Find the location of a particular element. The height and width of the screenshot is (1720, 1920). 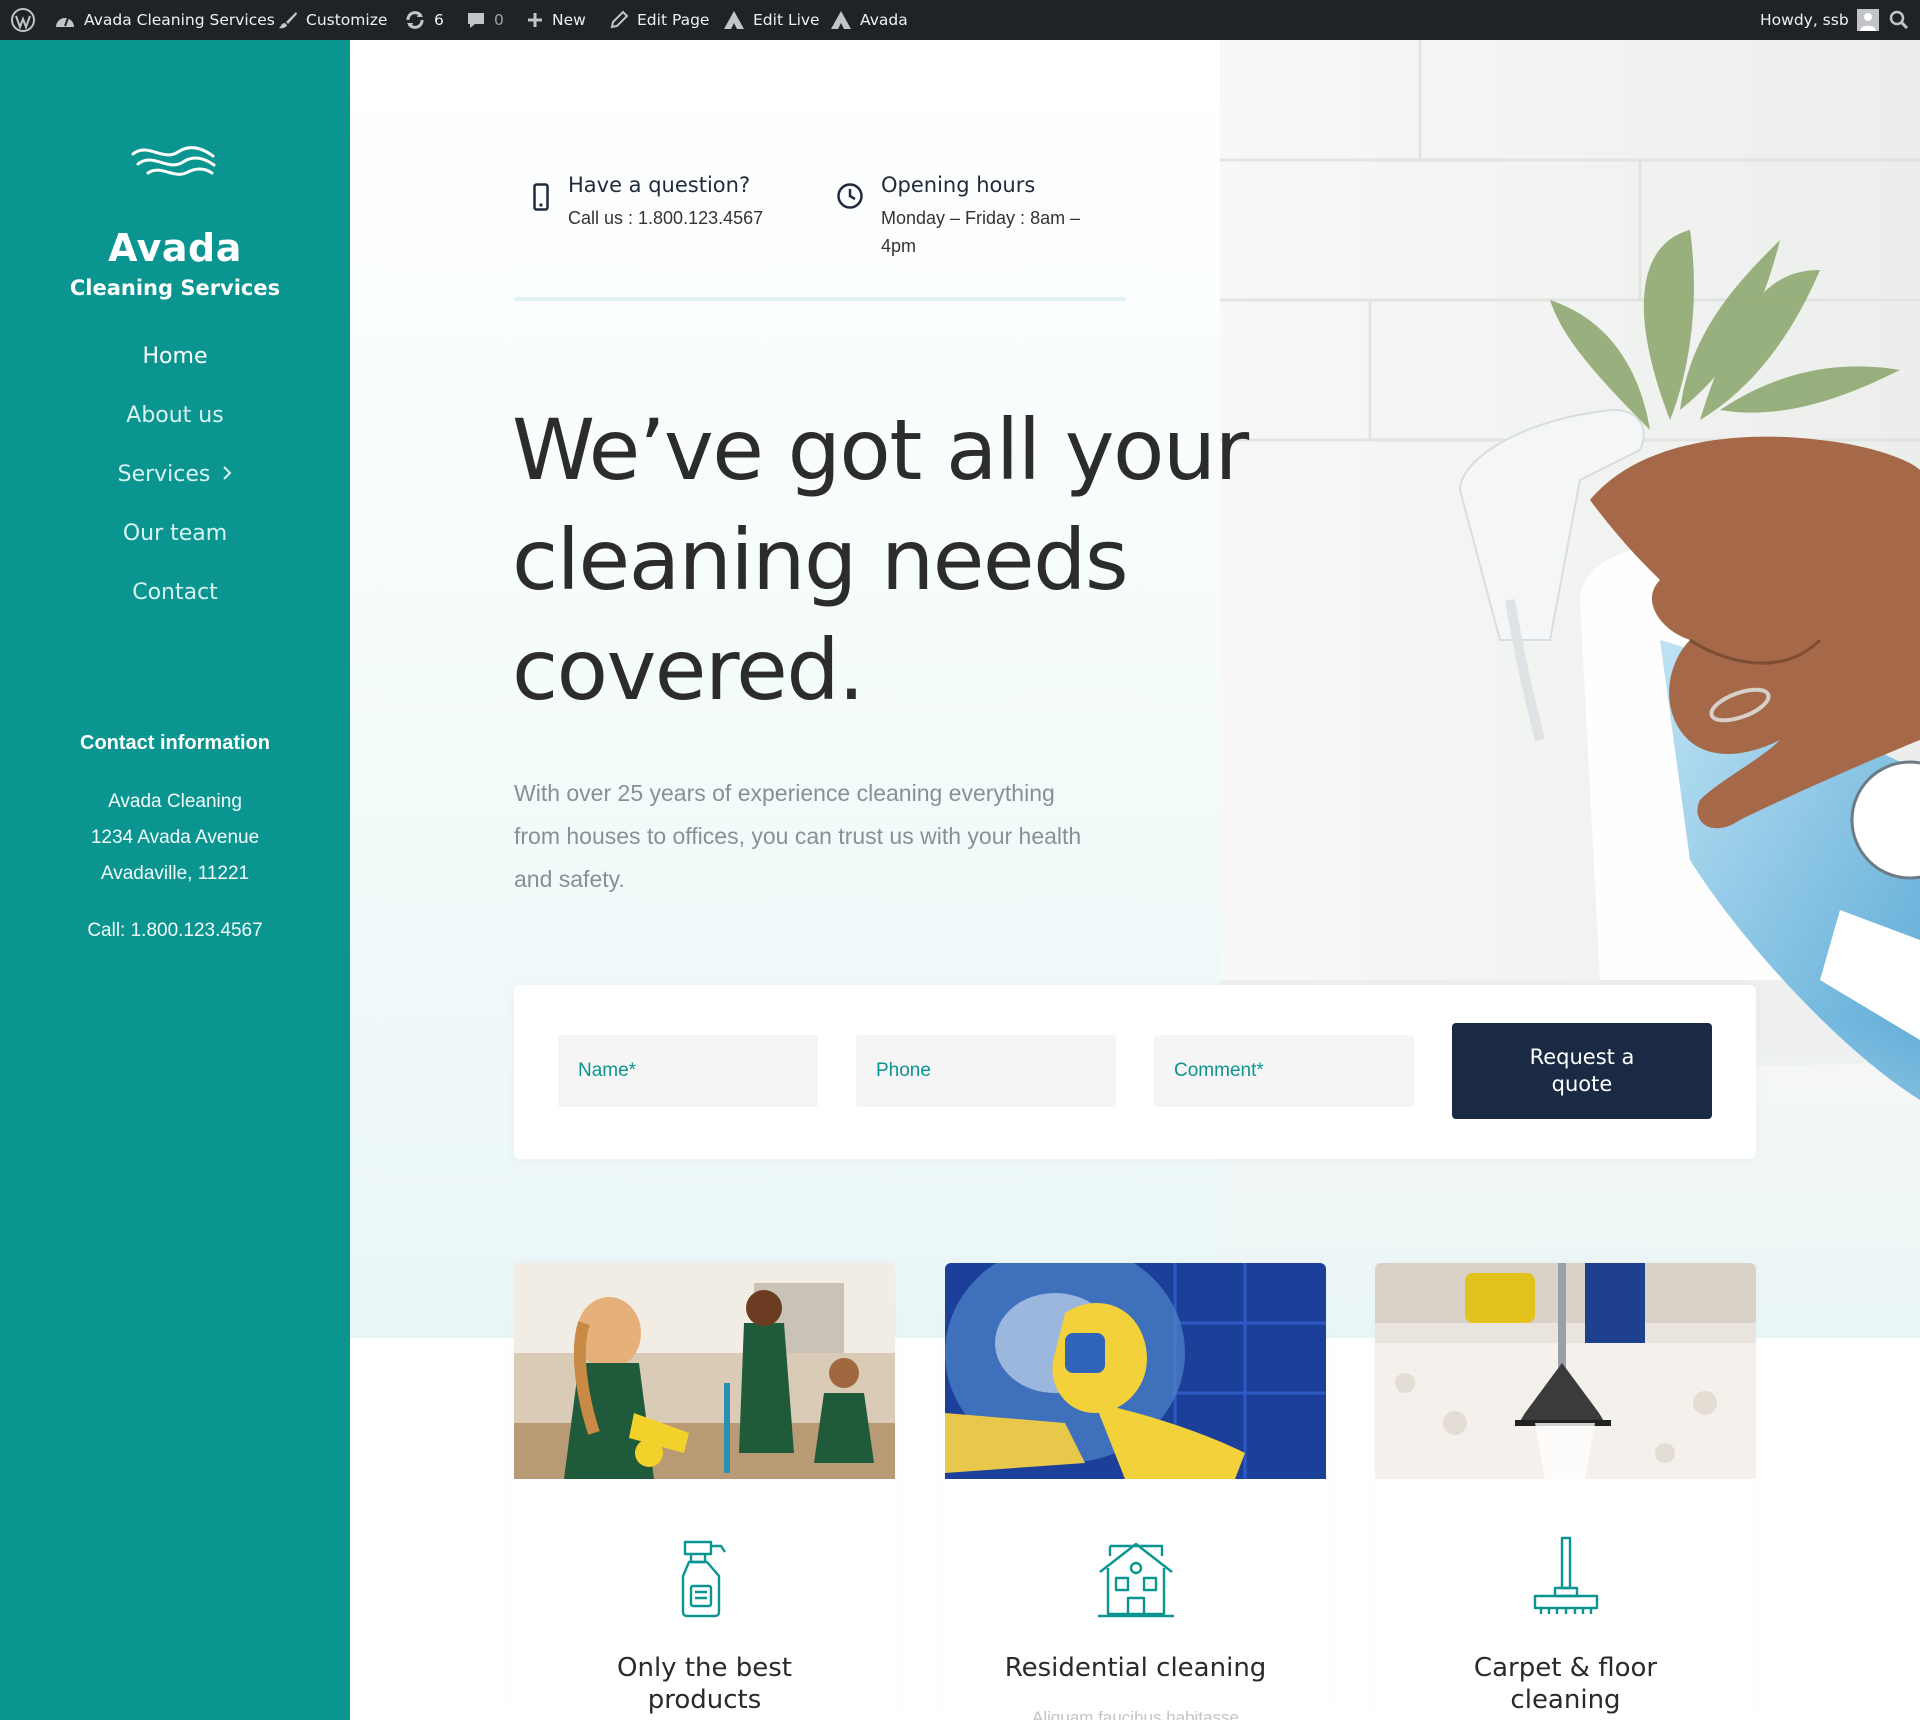

customize-label: Customize is located at coordinates (347, 20).